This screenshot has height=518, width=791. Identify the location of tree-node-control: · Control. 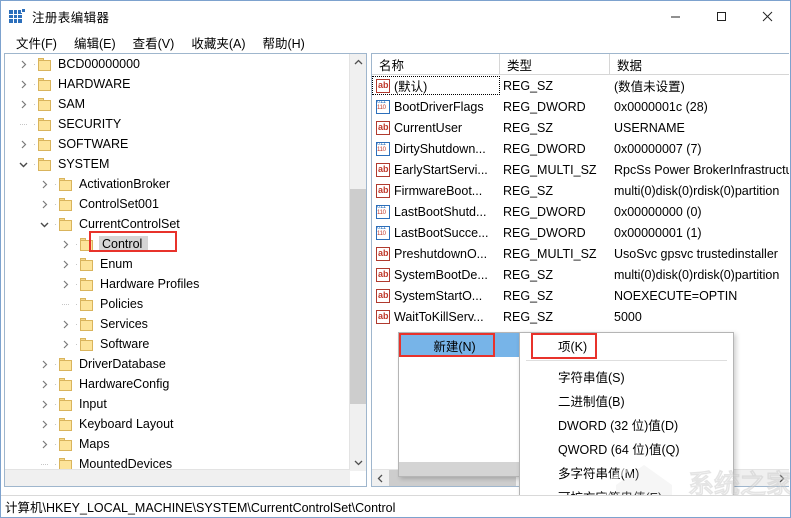
(177, 244).